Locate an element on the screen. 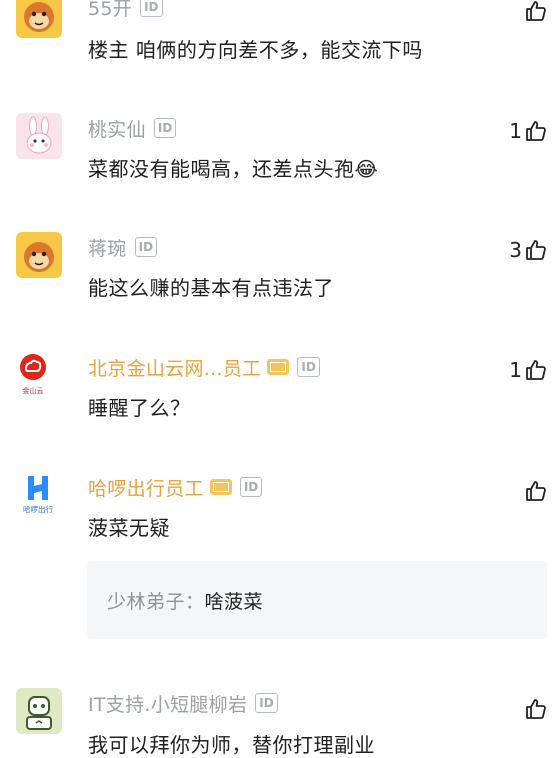 The height and width of the screenshot is (758, 560). username-row: 北京金山云网...员工 ID is located at coordinates (204, 367).